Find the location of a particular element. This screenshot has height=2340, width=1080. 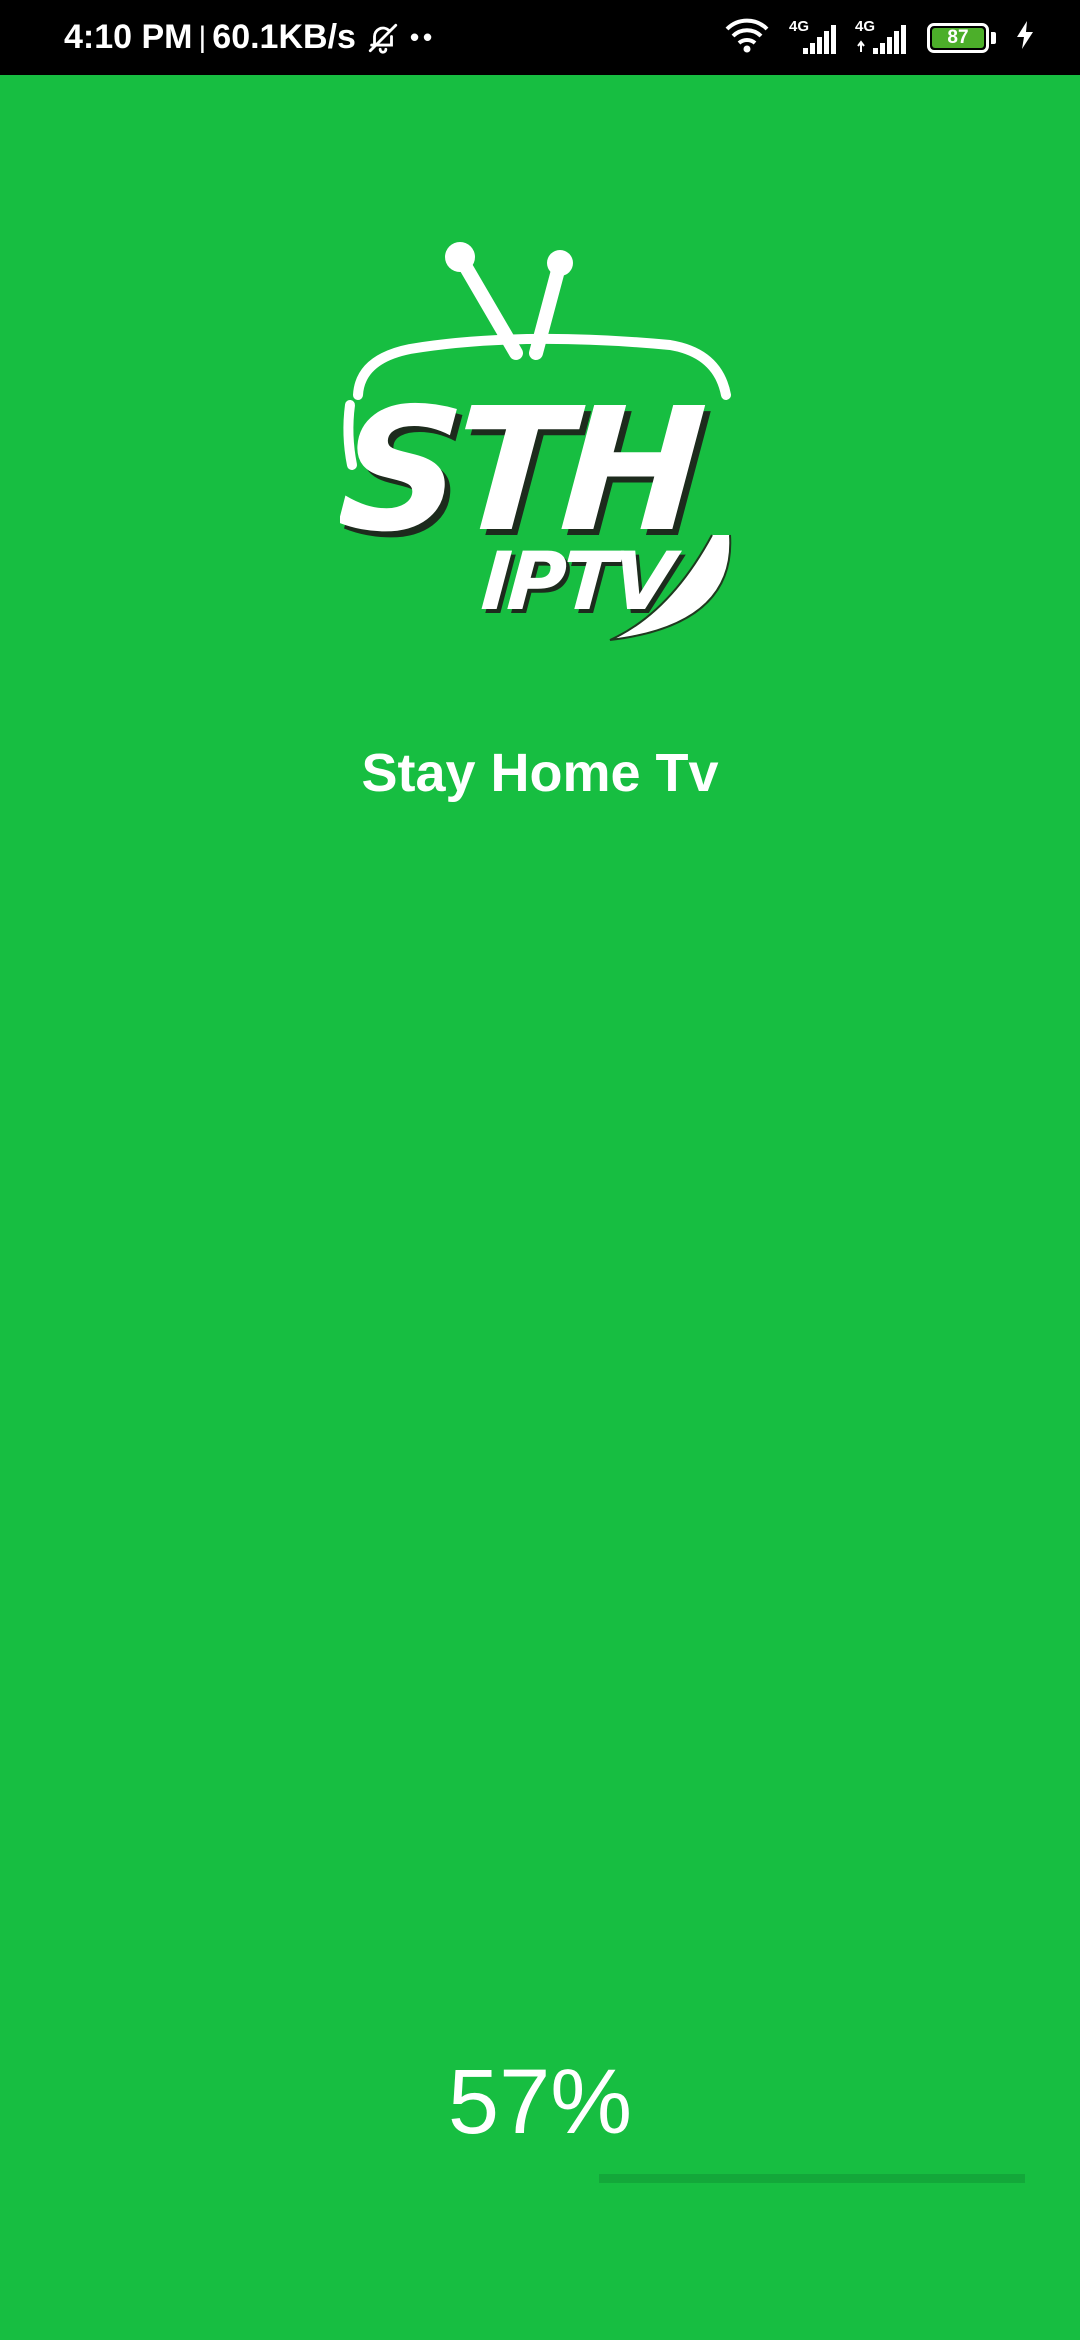

loading-progress-fill is located at coordinates (720, 2178).